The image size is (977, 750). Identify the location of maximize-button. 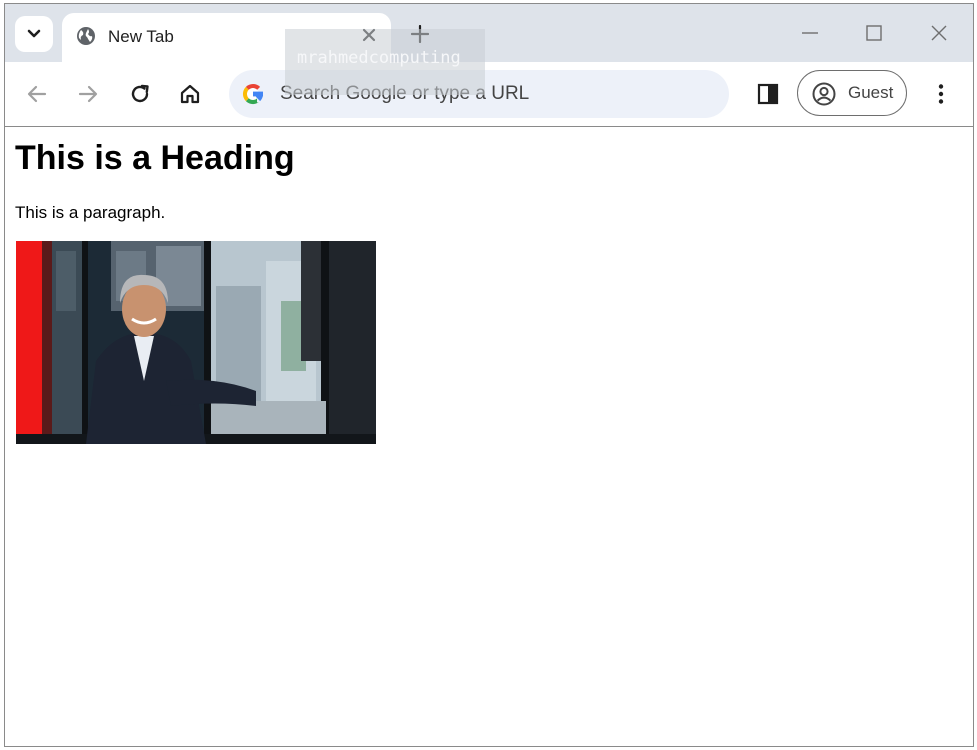
(874, 33).